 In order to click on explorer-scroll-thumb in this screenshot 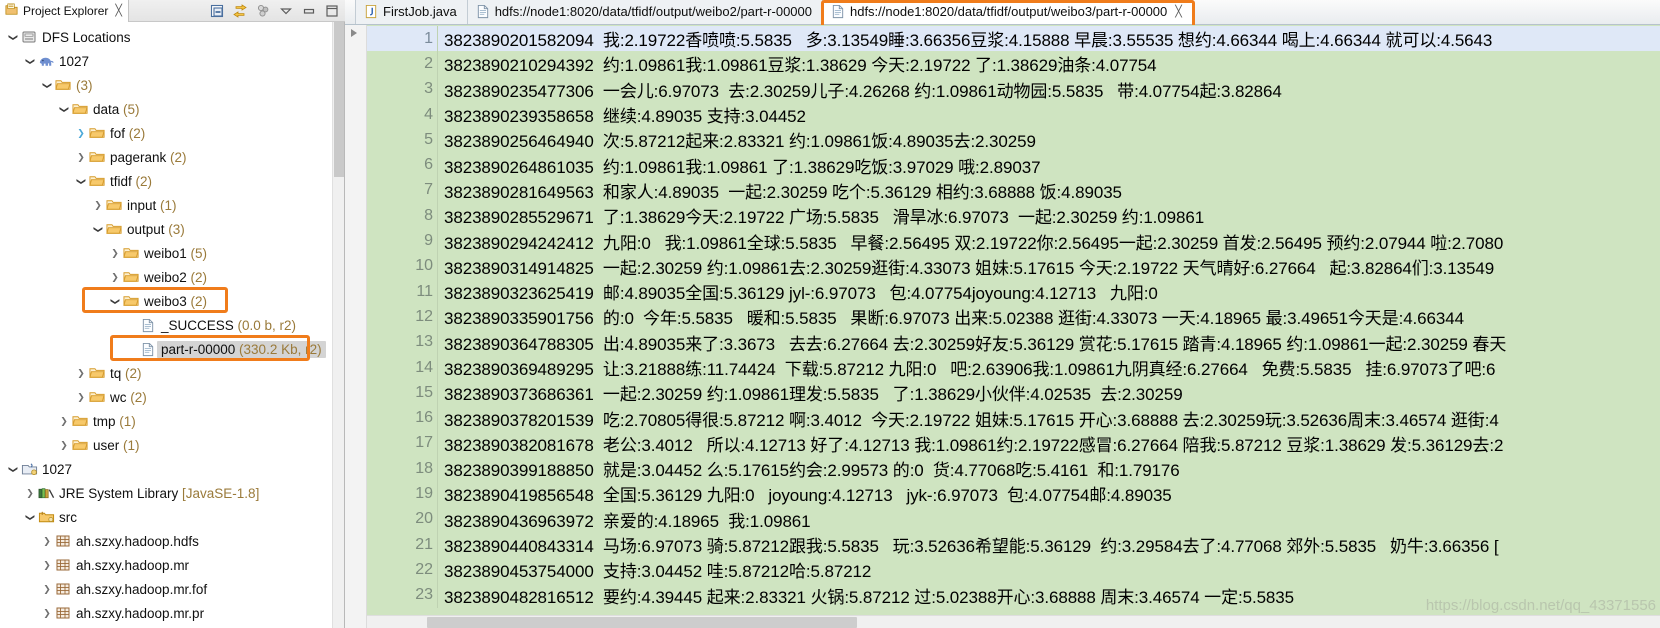, I will do `click(339, 99)`.